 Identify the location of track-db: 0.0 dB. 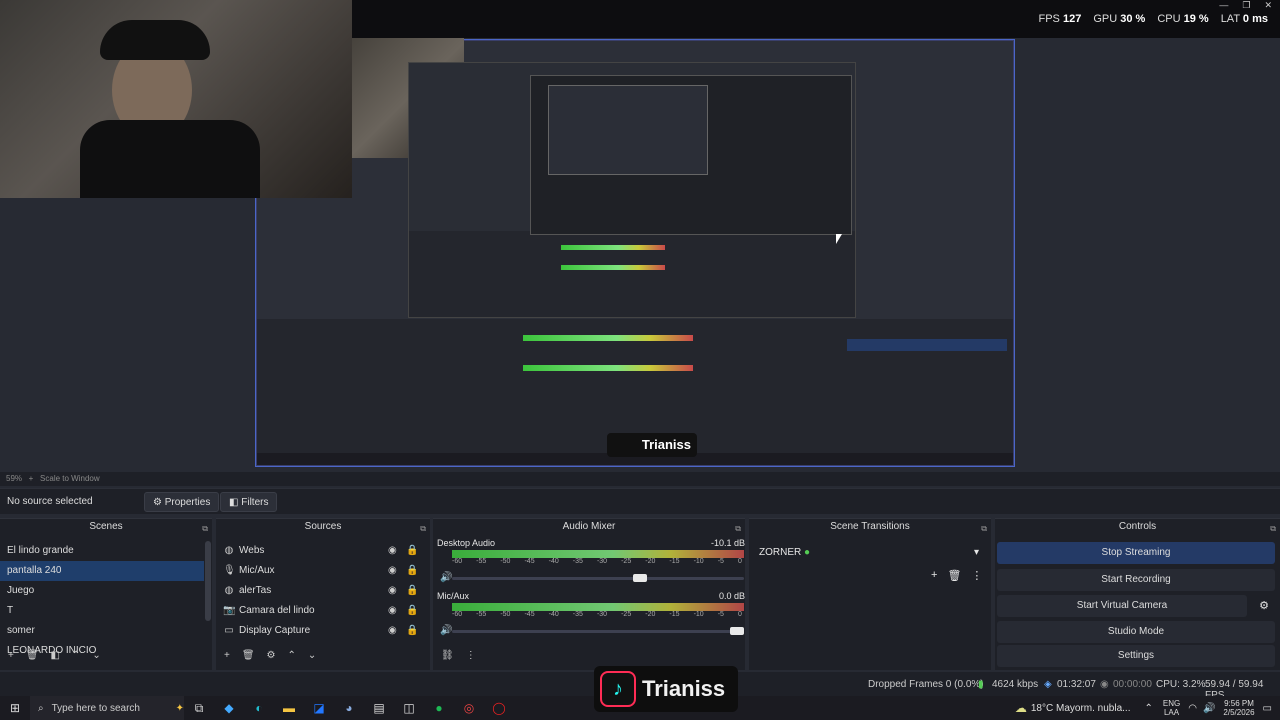
(731, 596).